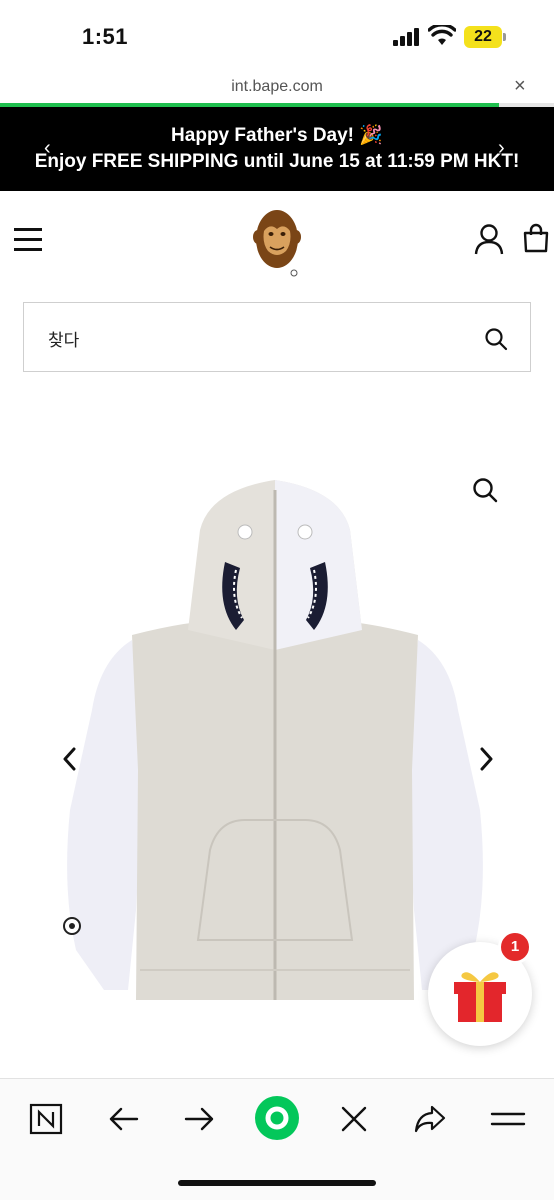 The image size is (554, 1200). I want to click on url-text: int.bape.com, so click(277, 87).